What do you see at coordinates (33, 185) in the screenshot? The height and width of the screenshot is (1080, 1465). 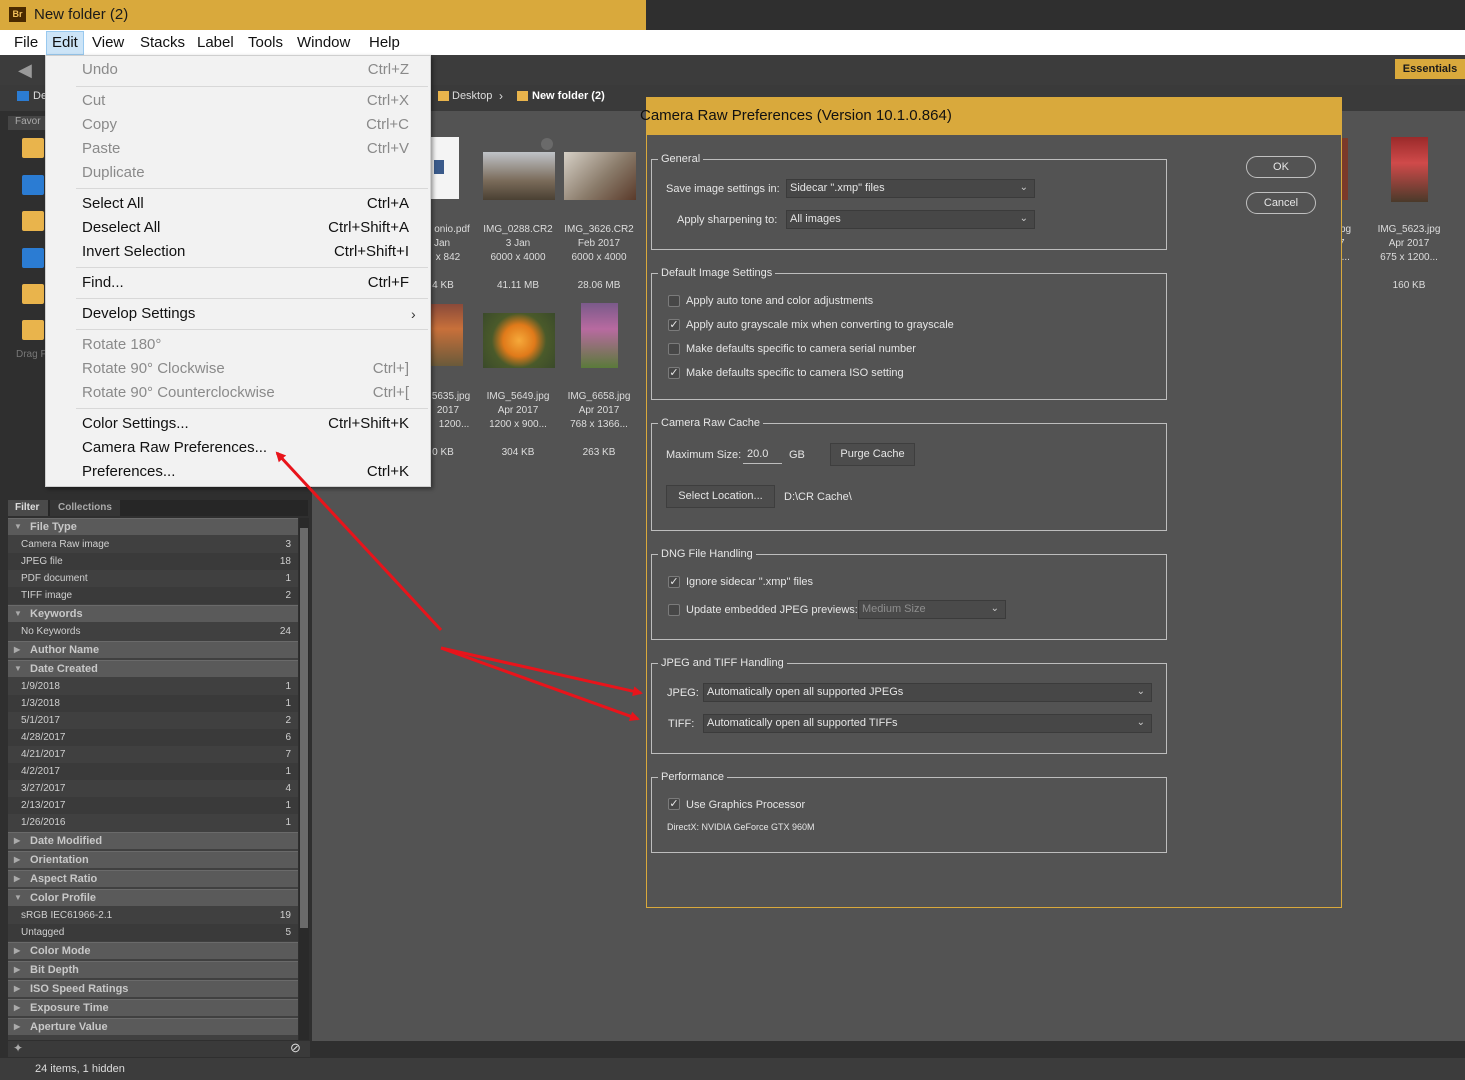 I see `computer-icon` at bounding box center [33, 185].